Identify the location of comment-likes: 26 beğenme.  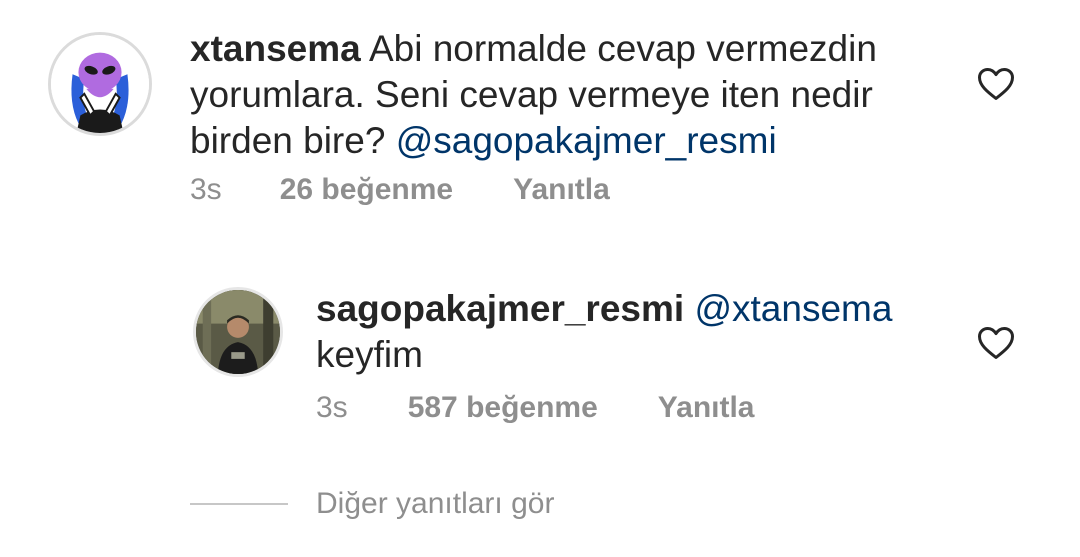
(366, 190).